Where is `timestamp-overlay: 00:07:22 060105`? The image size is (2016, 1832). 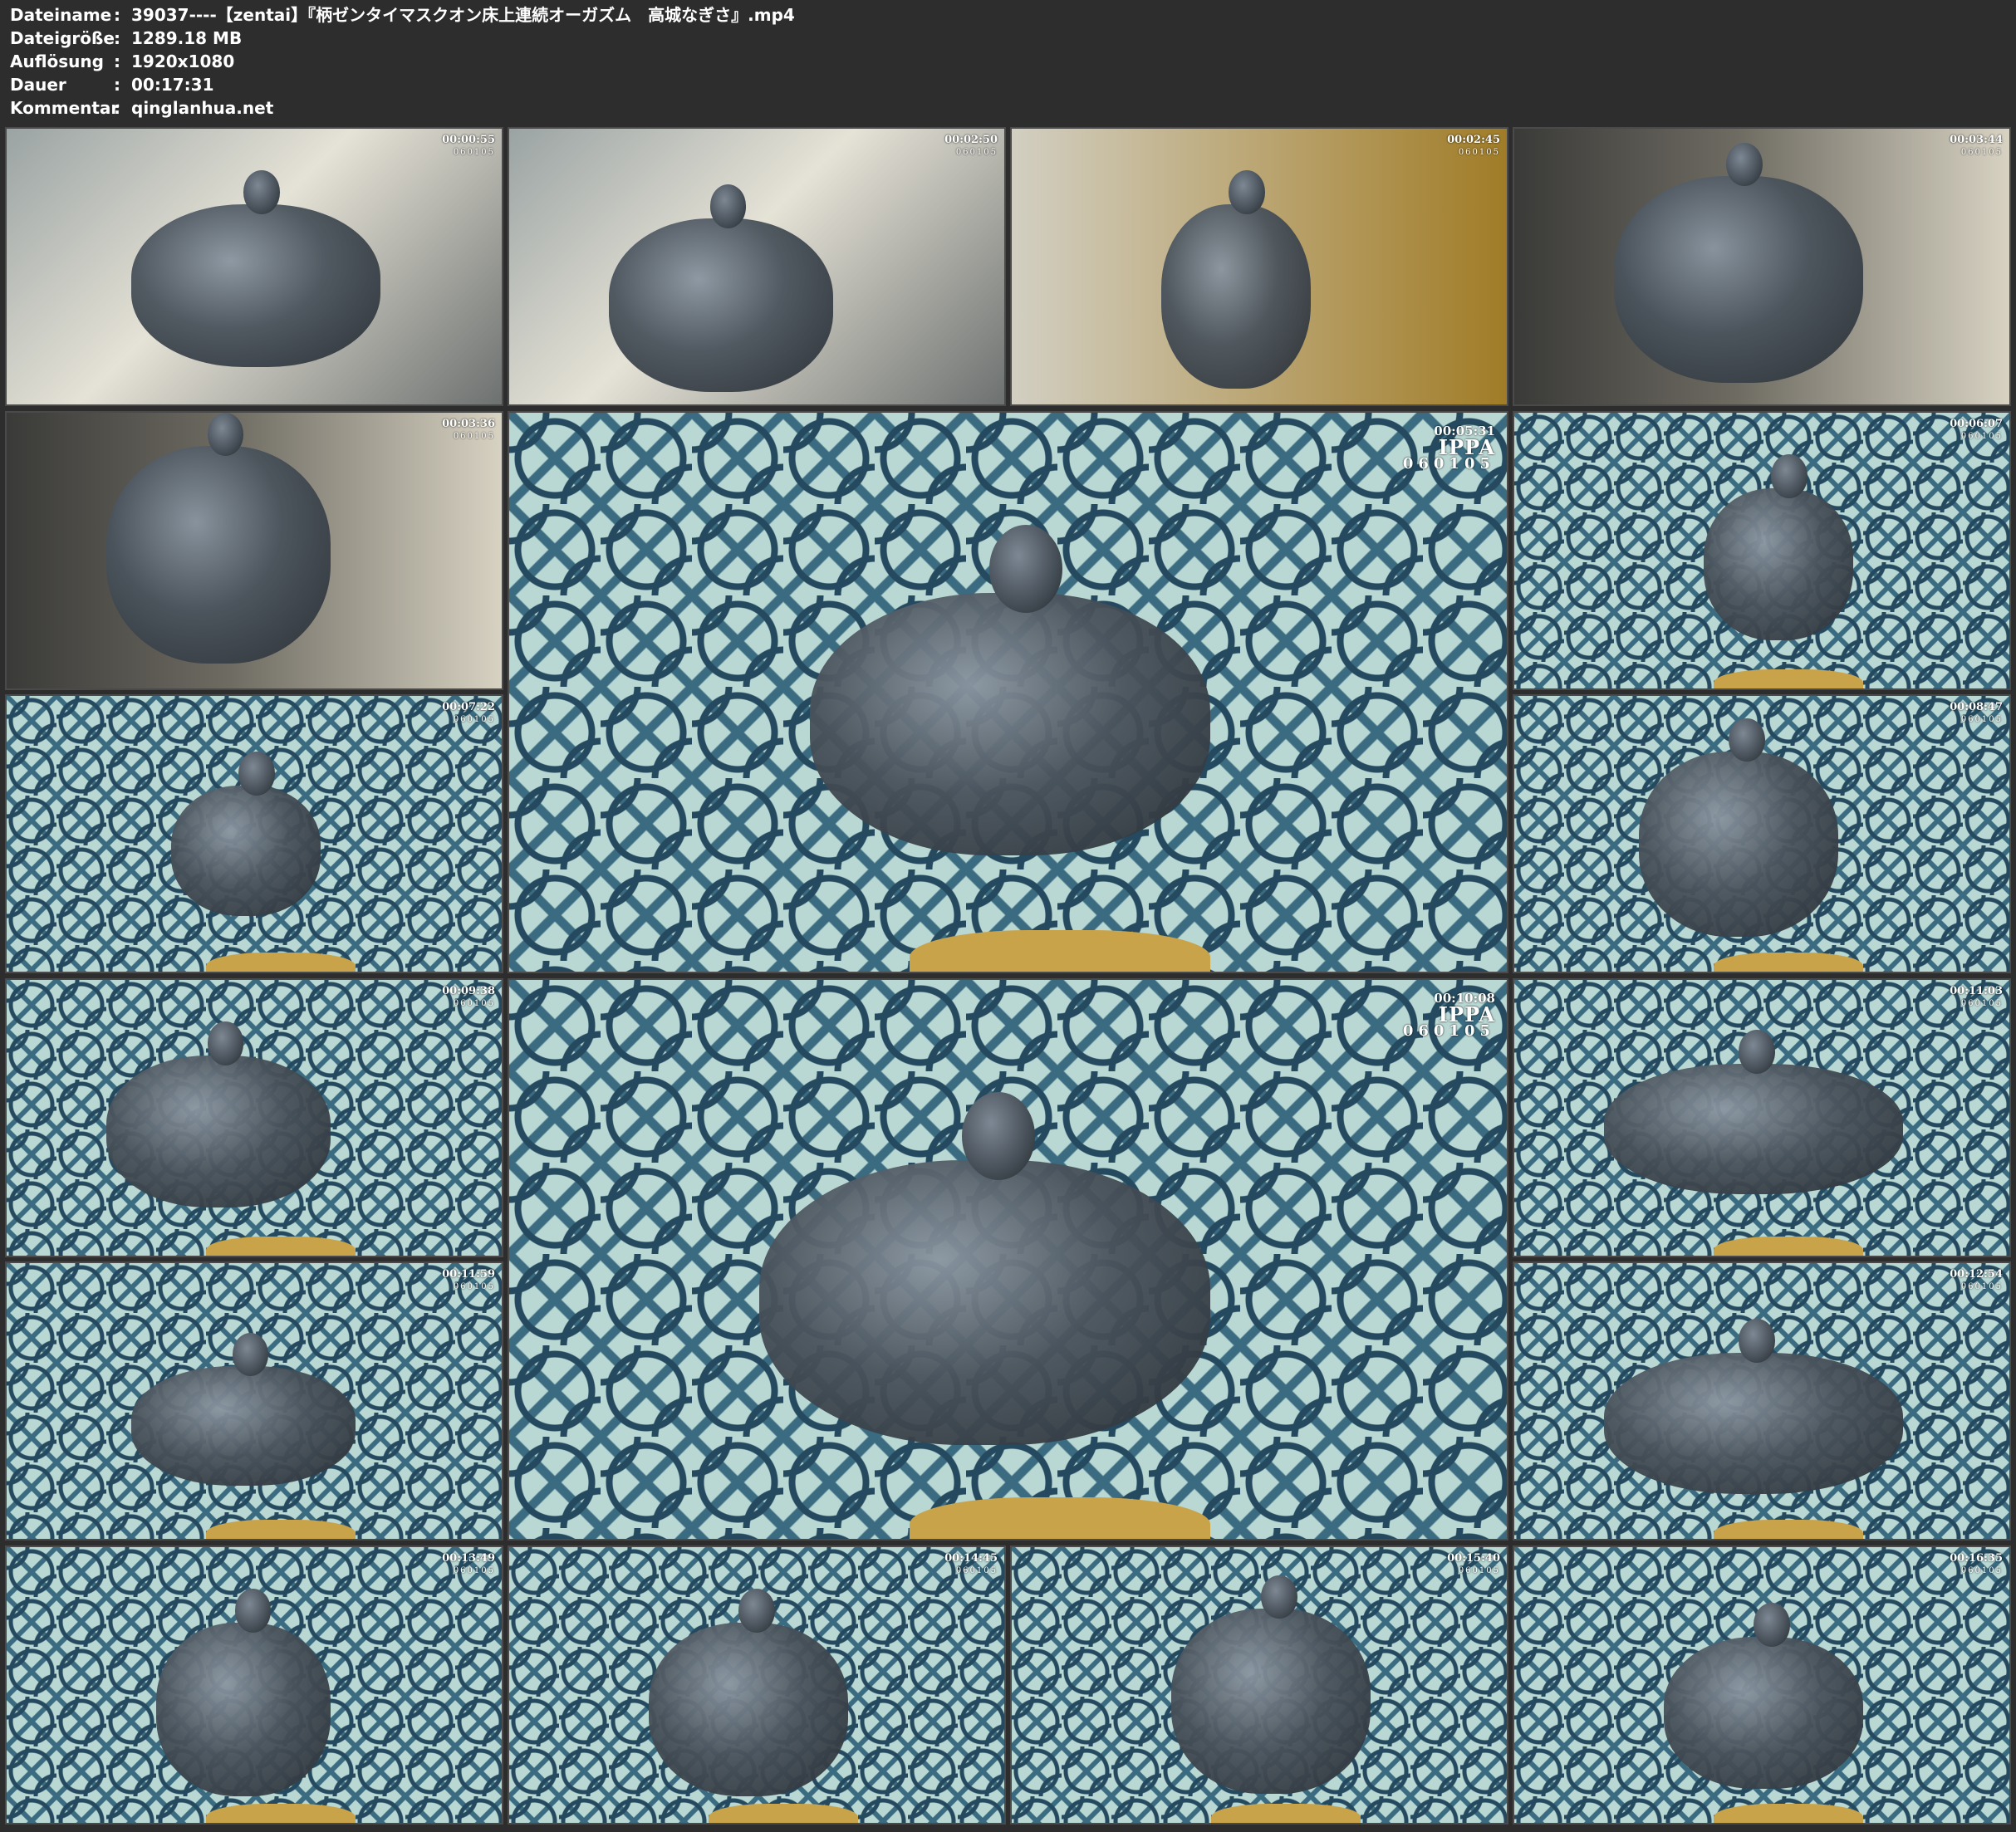
timestamp-overlay: 00:07:22 060105 is located at coordinates (468, 713).